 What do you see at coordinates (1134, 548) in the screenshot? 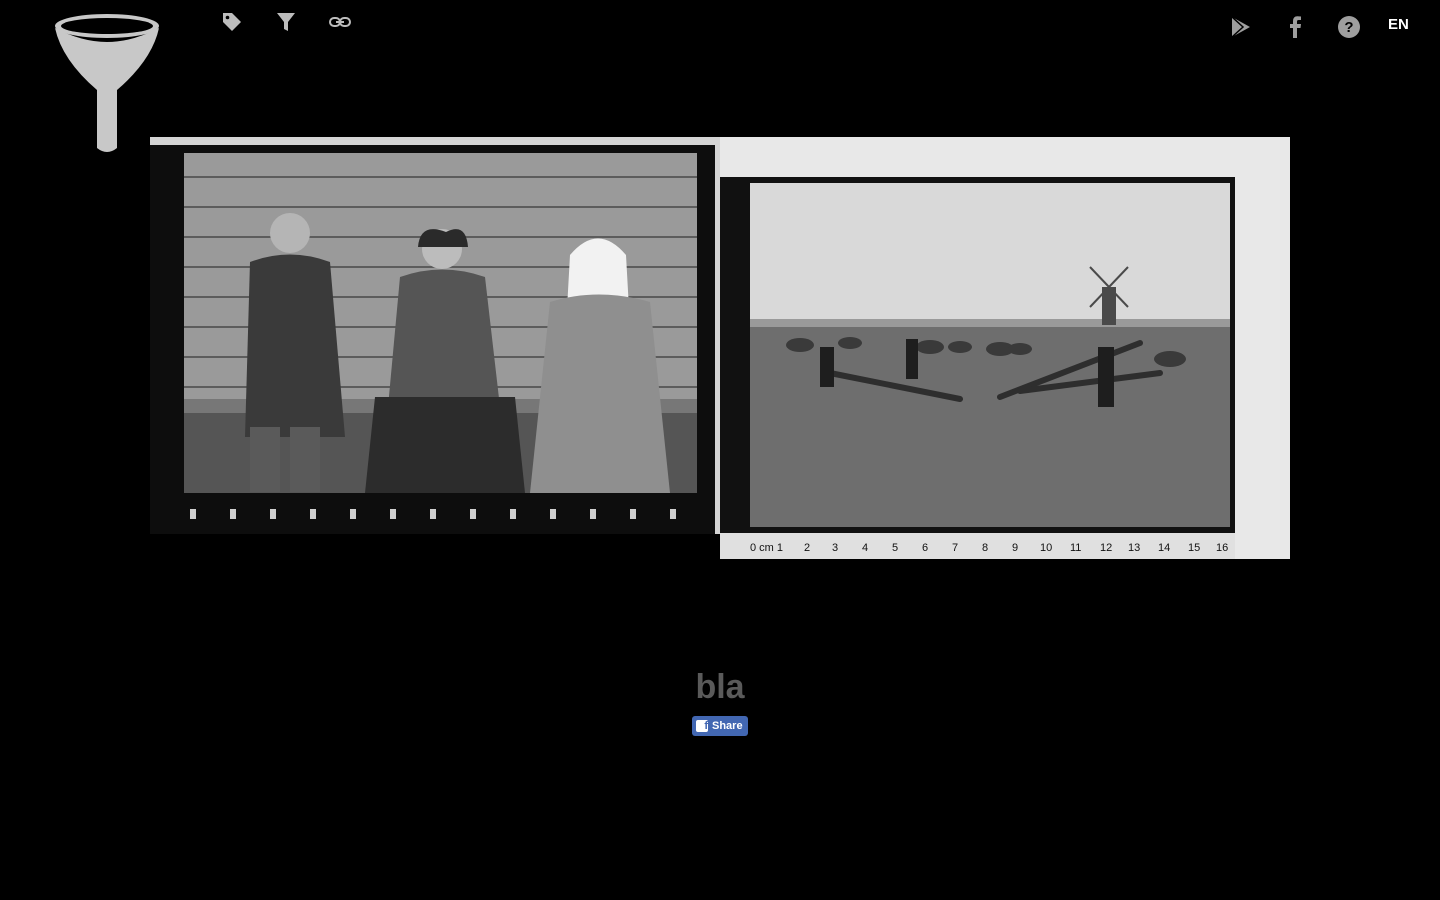
I see `svg-text: 13` at bounding box center [1134, 548].